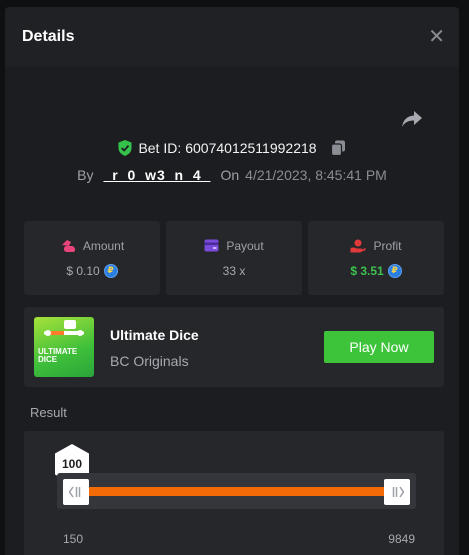  What do you see at coordinates (376, 258) in the screenshot?
I see `stat-profit: Profit $ 3.51 ₽` at bounding box center [376, 258].